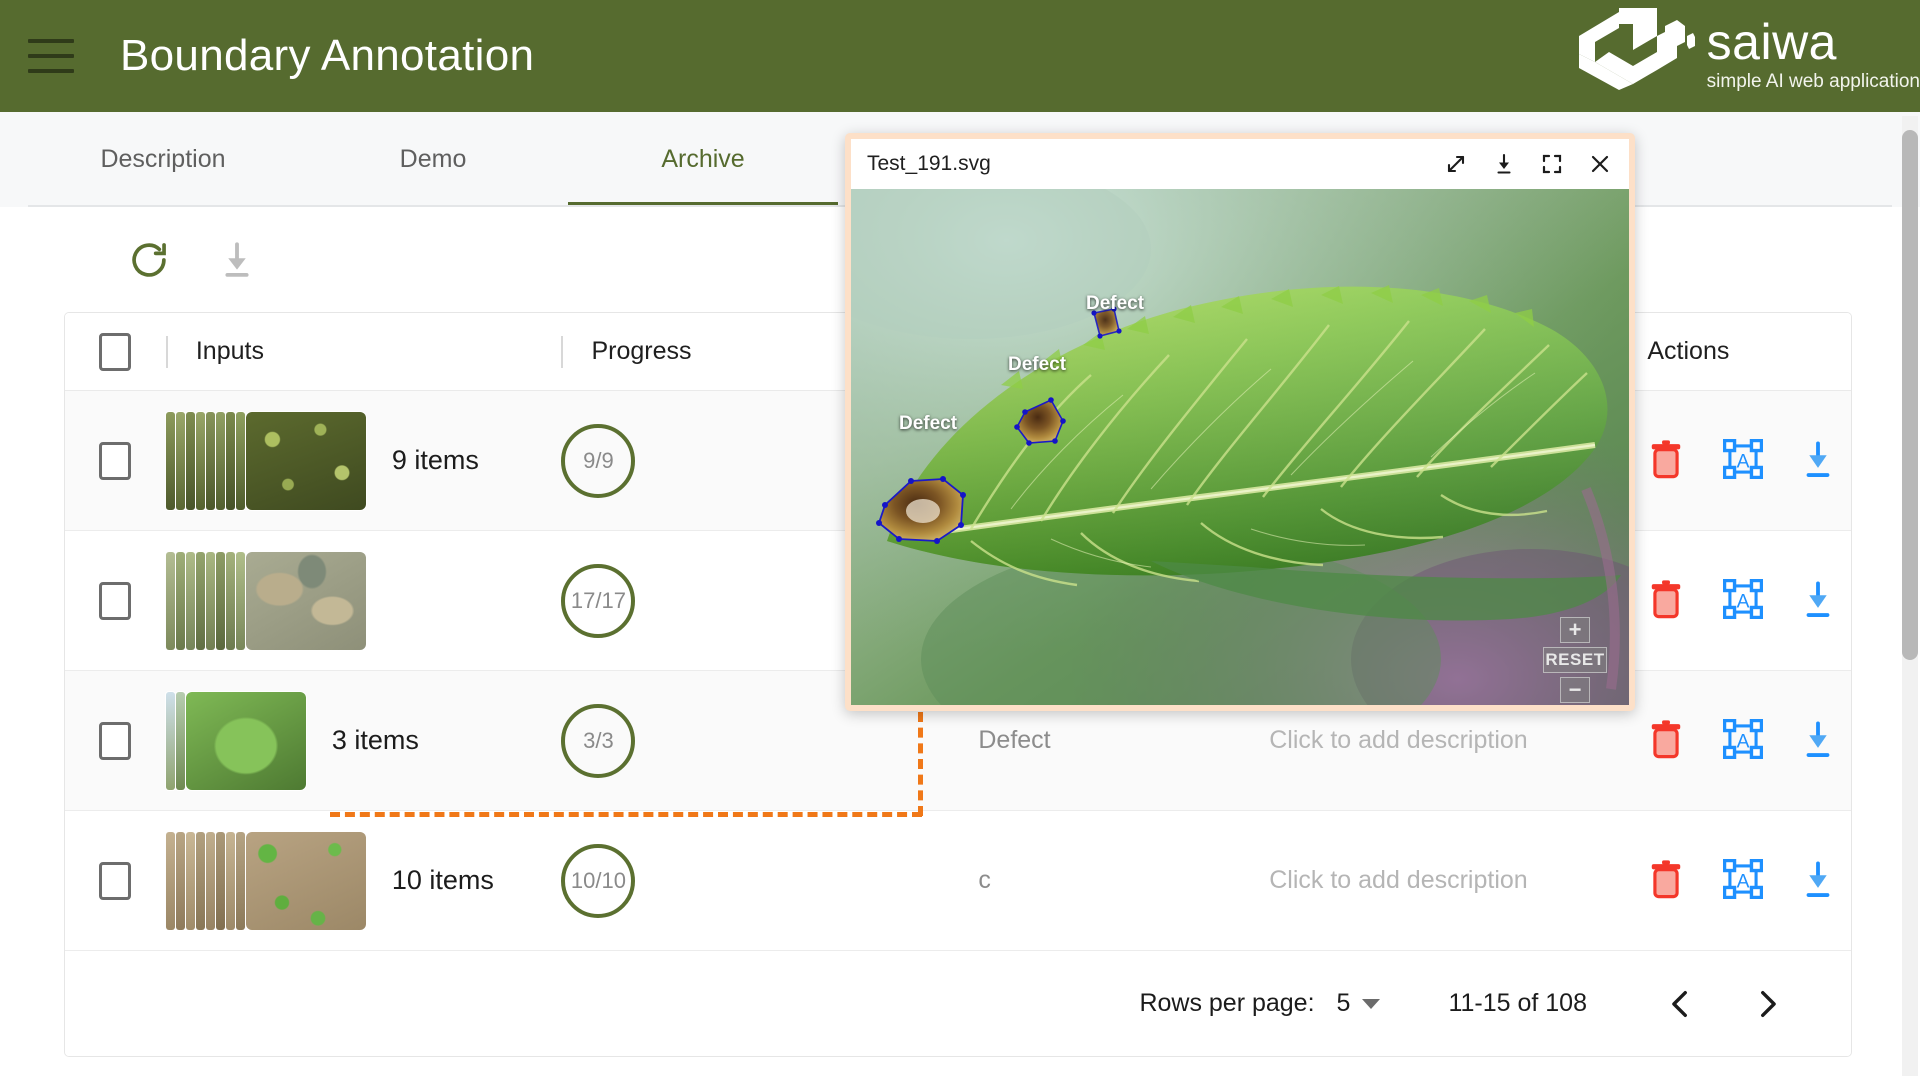 This screenshot has width=1920, height=1080. I want to click on row-inputs-cell: 3 items, so click(363, 740).